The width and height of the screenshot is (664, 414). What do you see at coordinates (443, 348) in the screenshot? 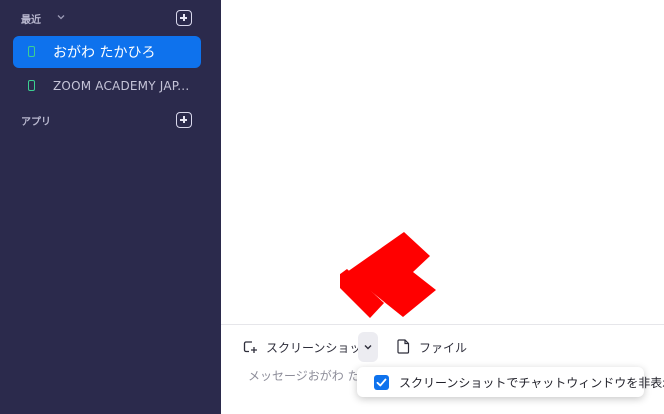
I see `file-label: ファイル` at bounding box center [443, 348].